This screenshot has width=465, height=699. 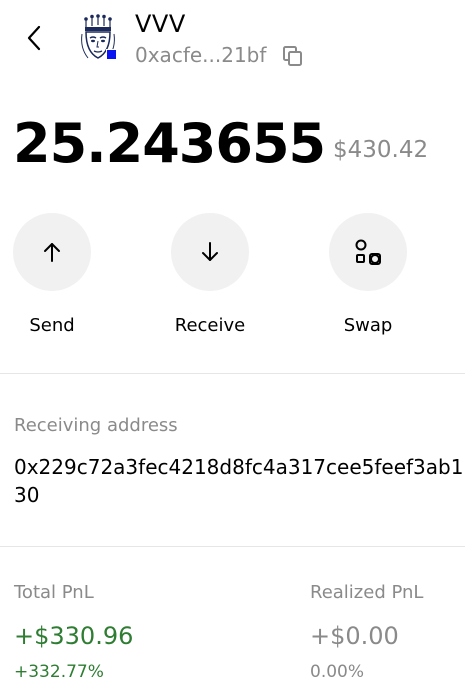 I want to click on back-button, so click(x=34, y=38).